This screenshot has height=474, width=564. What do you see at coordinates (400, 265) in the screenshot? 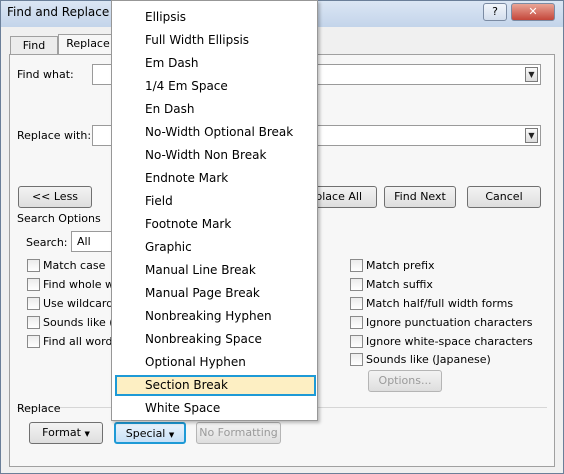
I see `checkbox-label: Match prefix` at bounding box center [400, 265].